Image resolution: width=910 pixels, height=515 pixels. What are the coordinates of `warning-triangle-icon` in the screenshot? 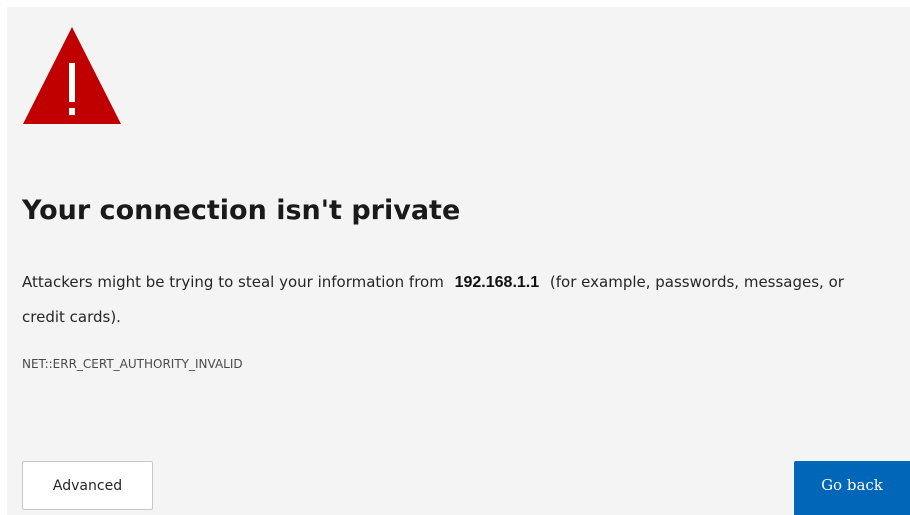 It's located at (72, 75).